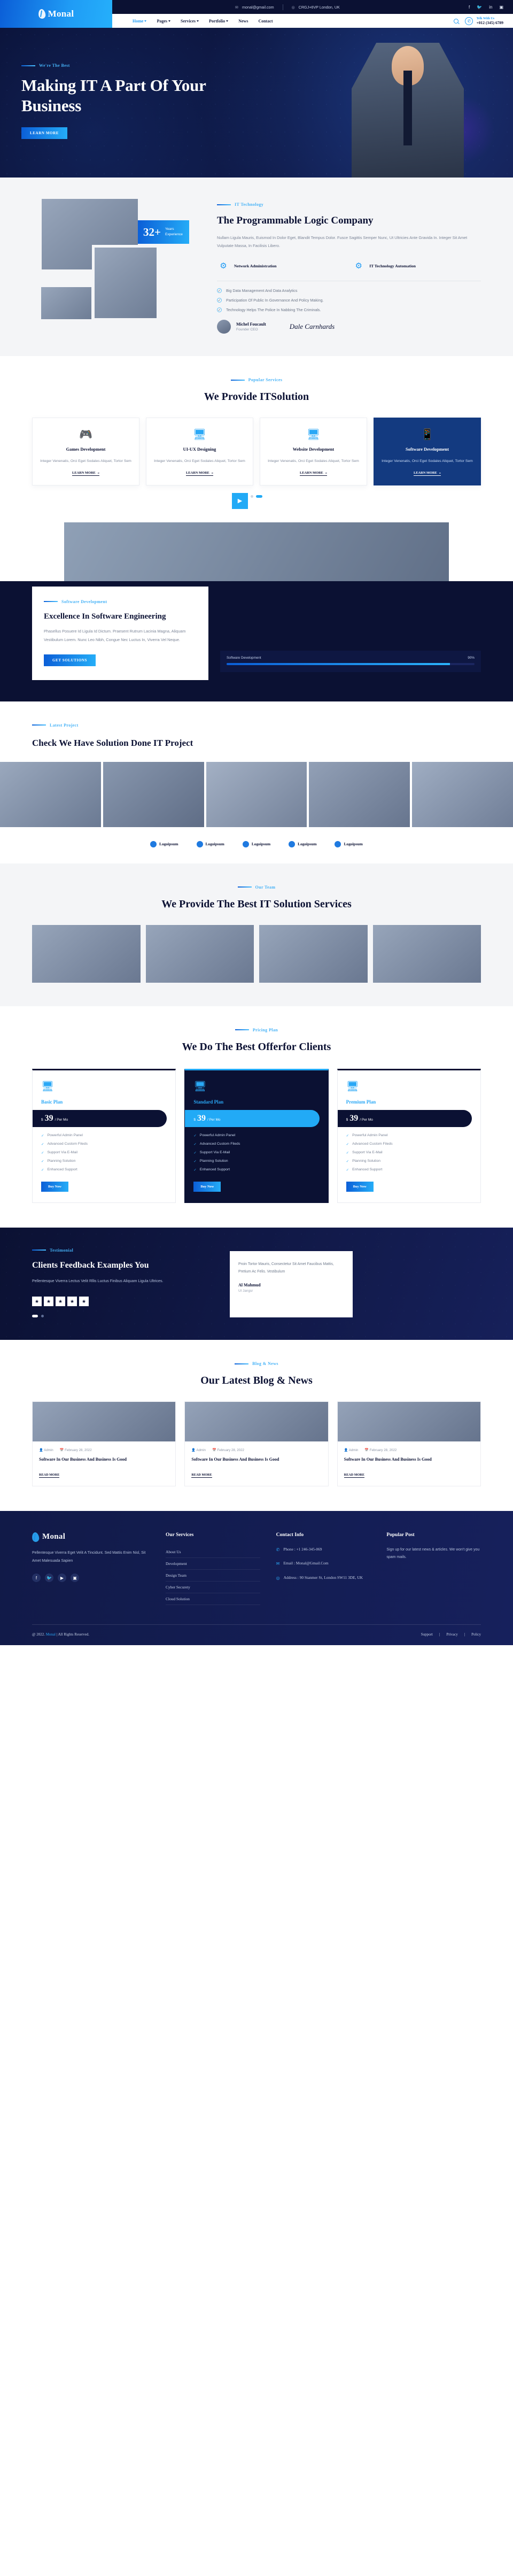  What do you see at coordinates (243, 21) in the screenshot?
I see `nav-item-news: News` at bounding box center [243, 21].